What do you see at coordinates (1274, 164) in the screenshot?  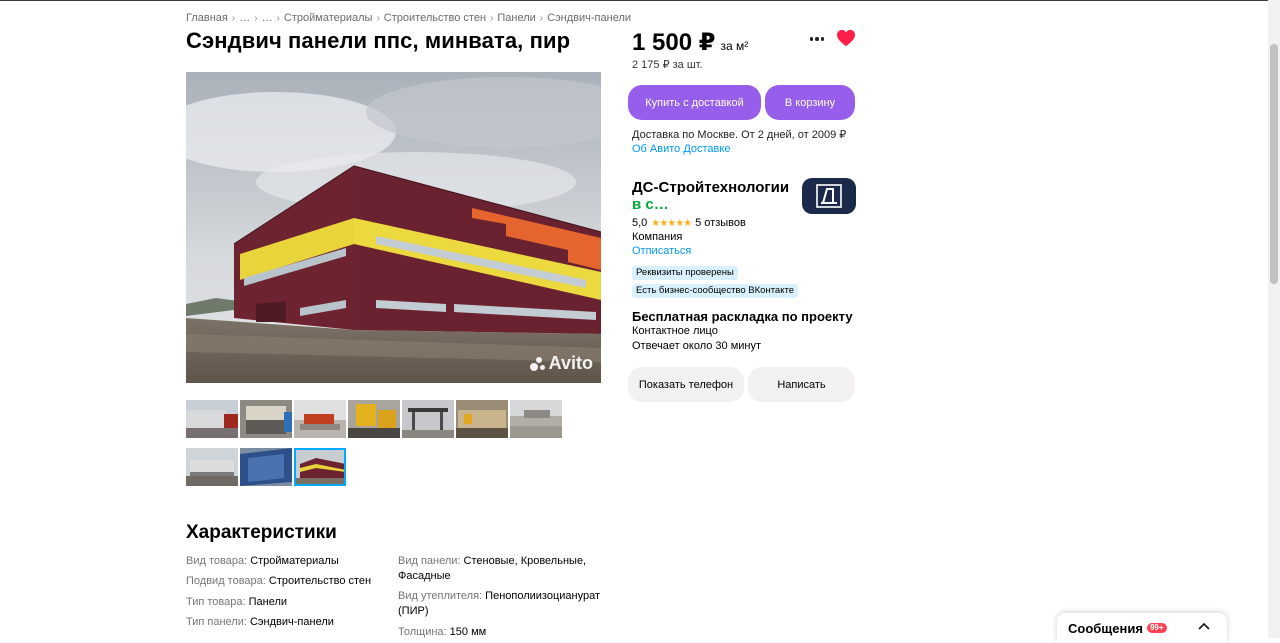 I see `scrollbar-thumb` at bounding box center [1274, 164].